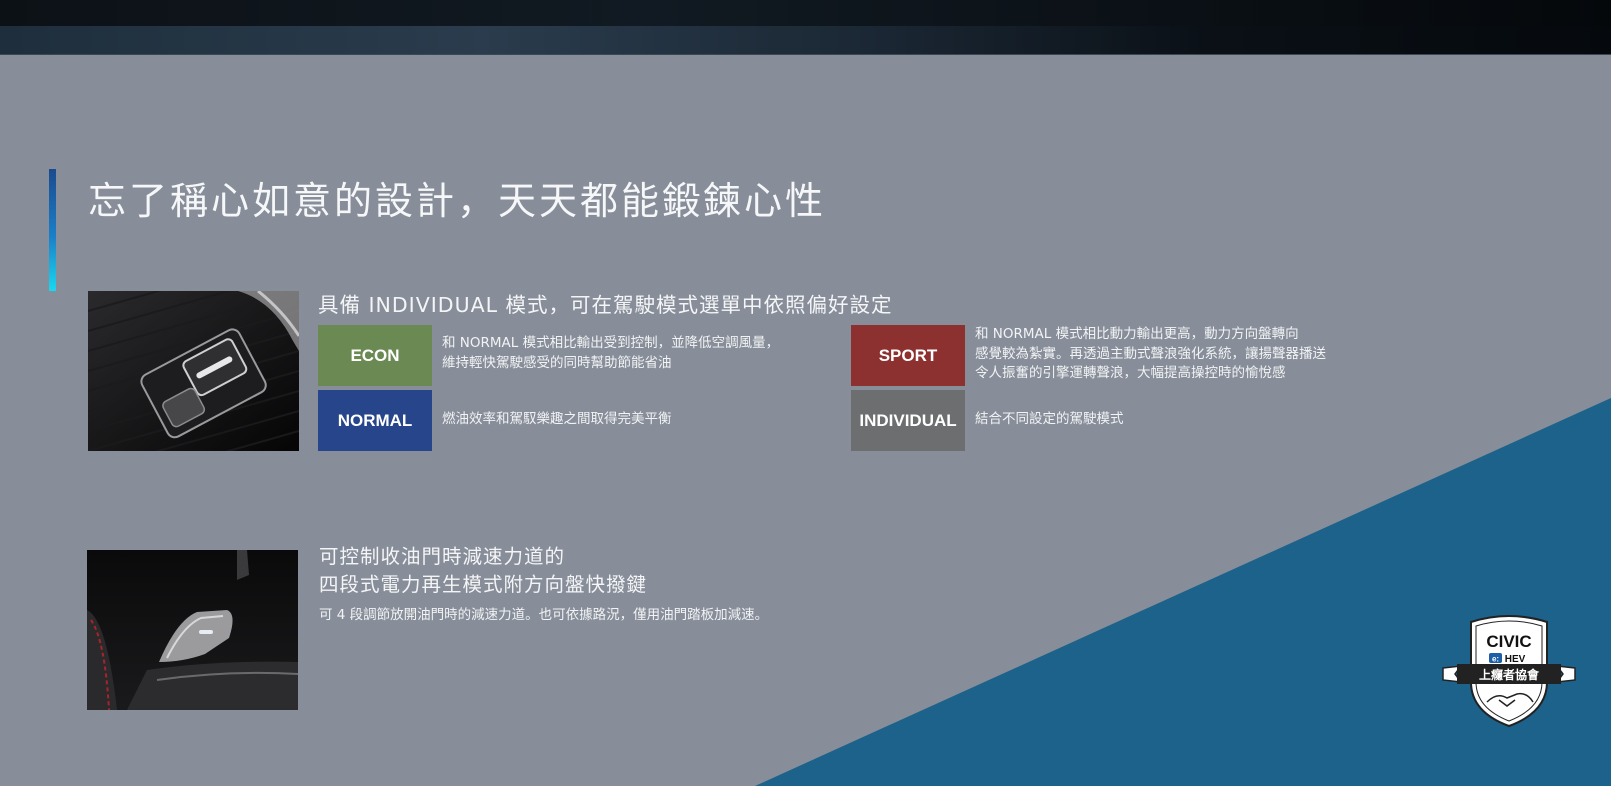  Describe the element at coordinates (483, 571) in the screenshot. I see `paddle-shift-heading: 可控制收油門時減速力道的 四段式電力再生模式附方向盤快撥鍵` at that location.